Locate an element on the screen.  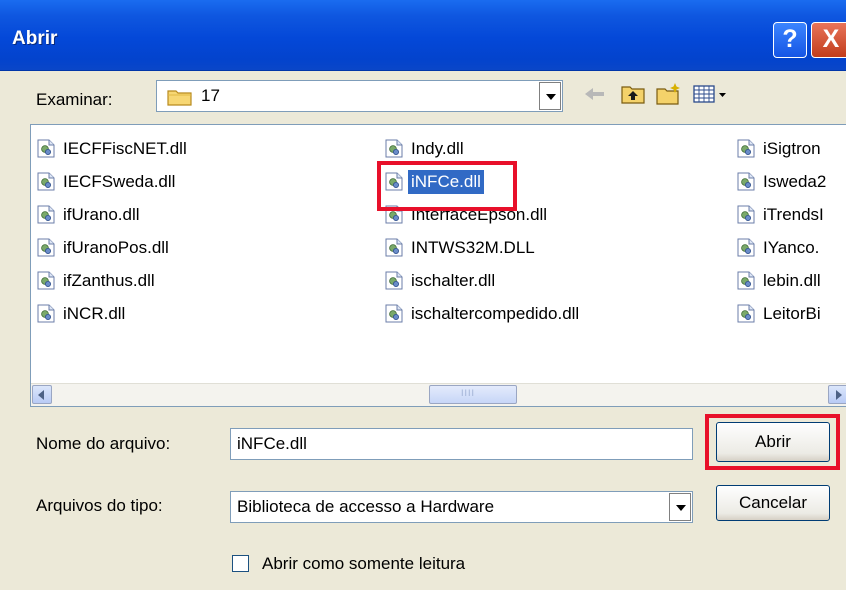
help-button: ? is located at coordinates (790, 40).